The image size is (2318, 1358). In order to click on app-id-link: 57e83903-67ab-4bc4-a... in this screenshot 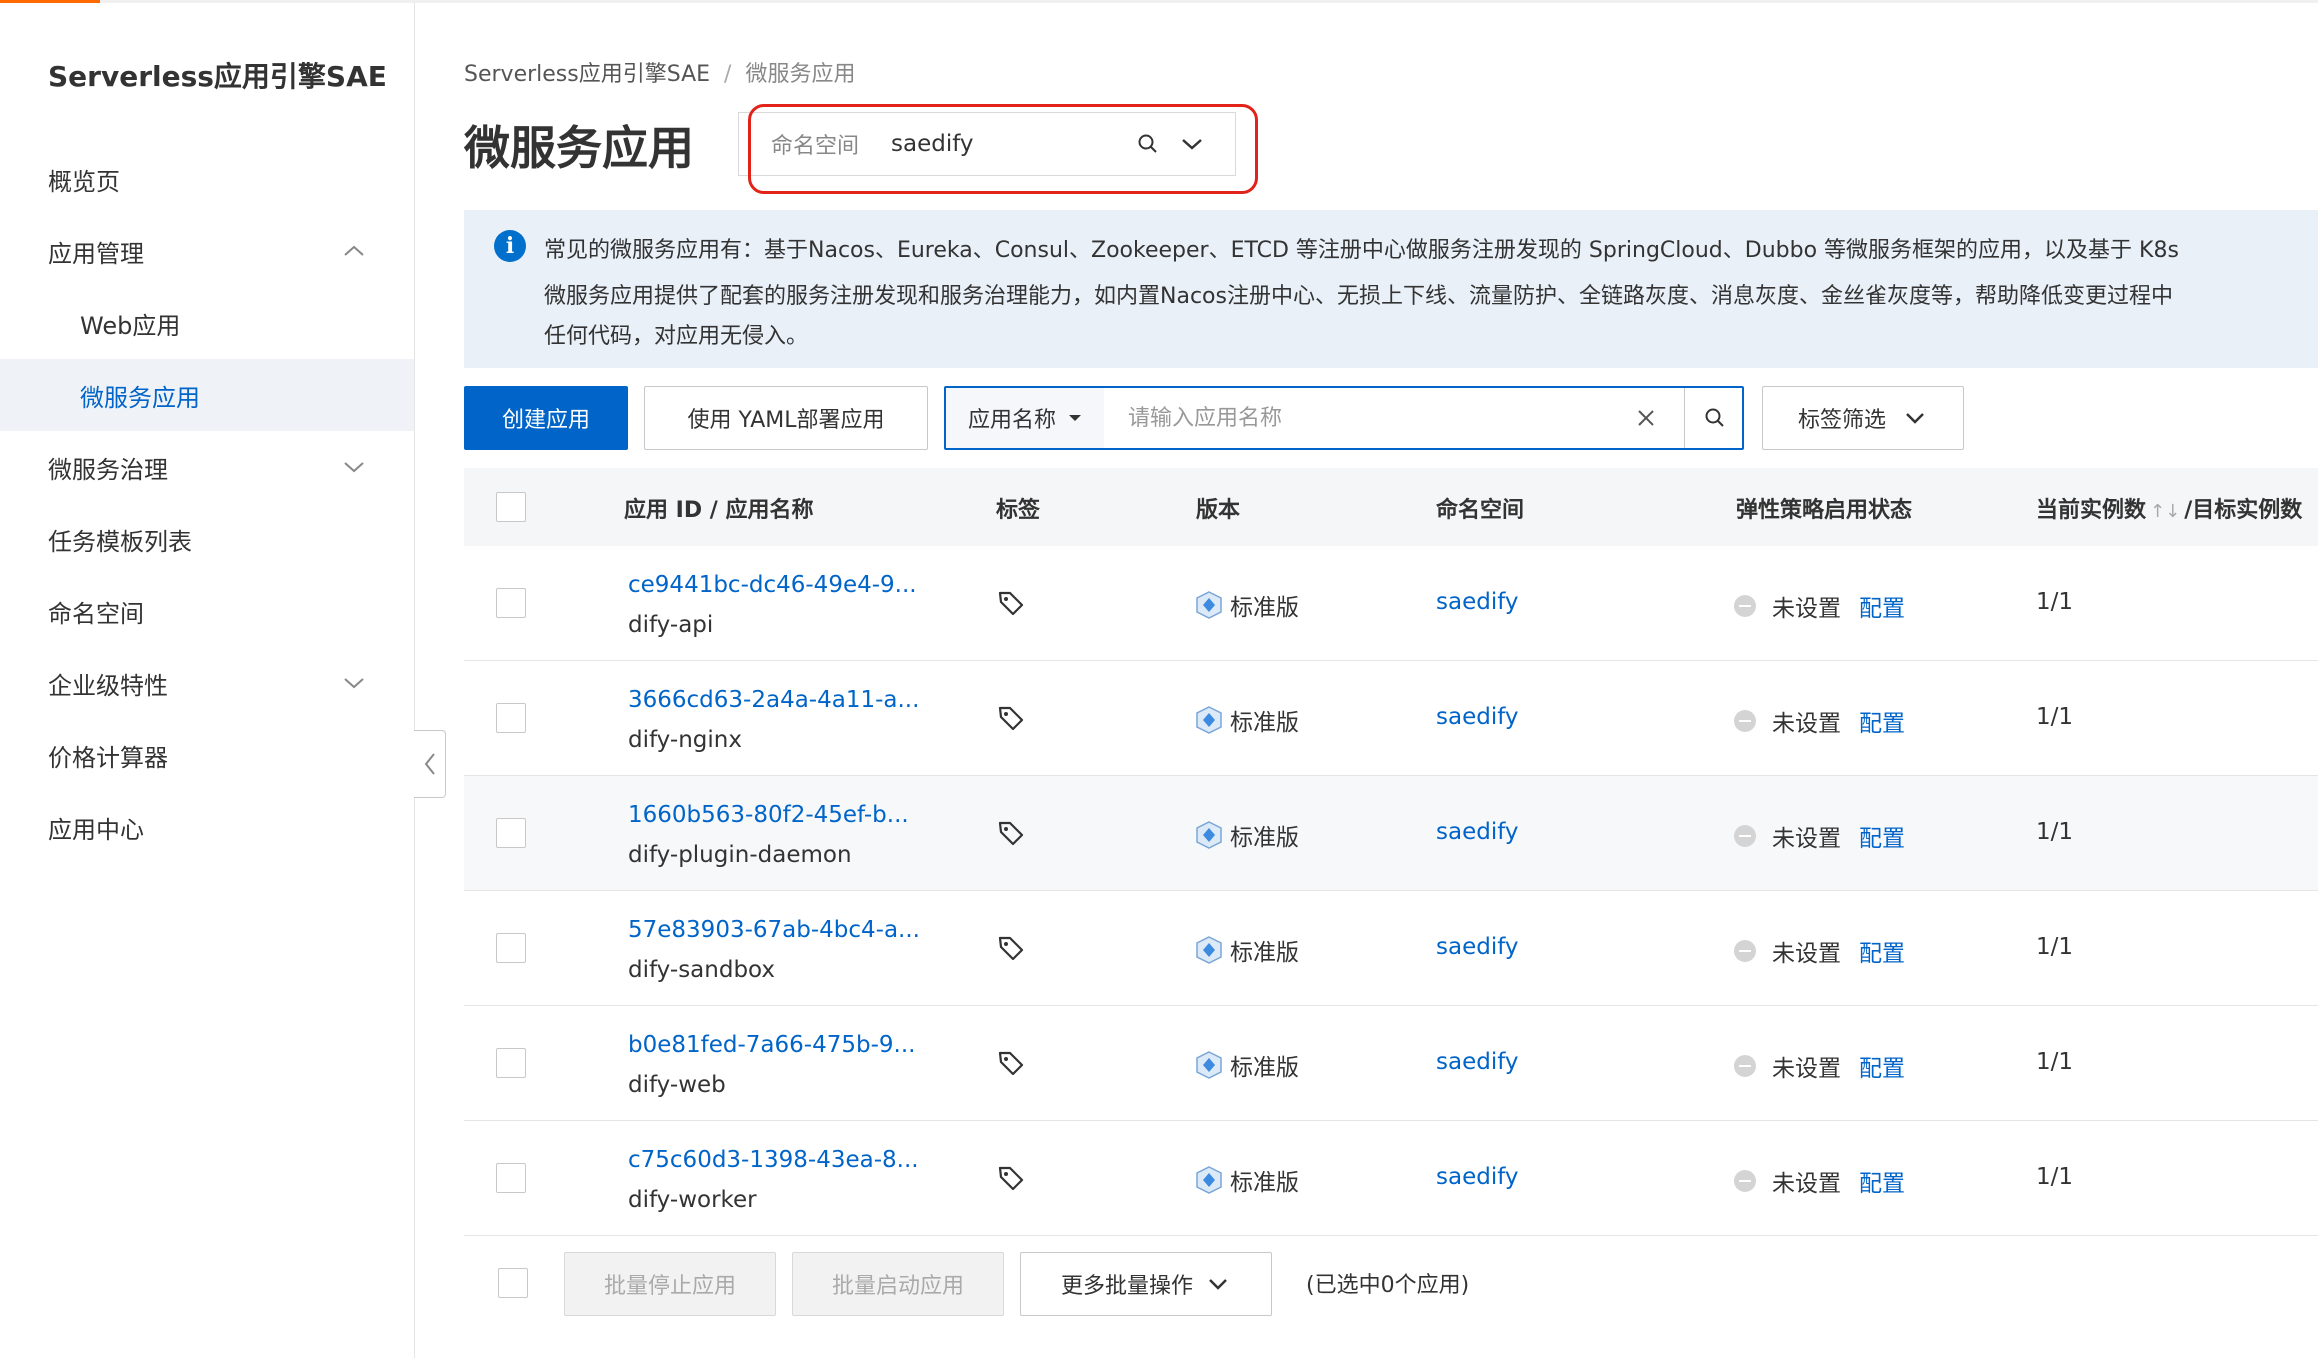, I will do `click(774, 930)`.